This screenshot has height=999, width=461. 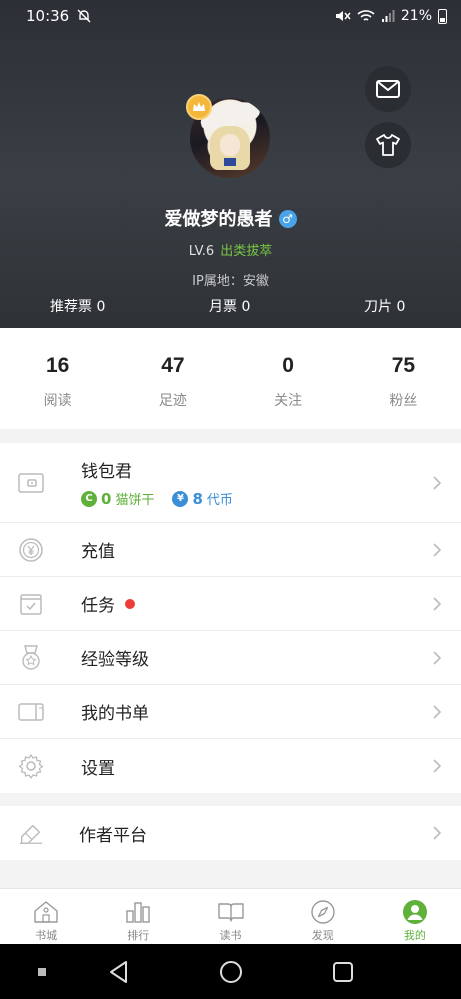 What do you see at coordinates (84, 16) in the screenshot?
I see `notification-off-icon` at bounding box center [84, 16].